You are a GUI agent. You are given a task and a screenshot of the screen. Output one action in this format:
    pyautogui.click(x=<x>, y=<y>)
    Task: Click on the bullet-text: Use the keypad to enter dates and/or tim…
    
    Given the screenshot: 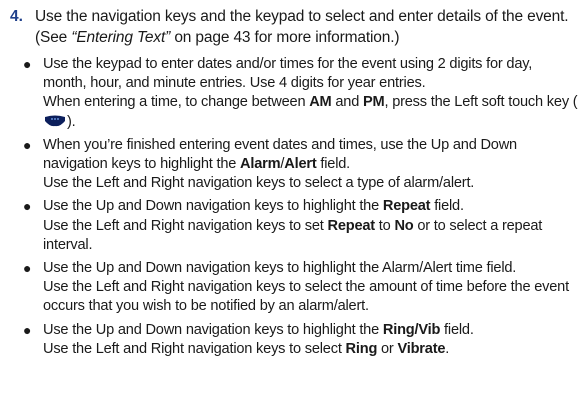 What is the action you would take?
    pyautogui.click(x=288, y=74)
    